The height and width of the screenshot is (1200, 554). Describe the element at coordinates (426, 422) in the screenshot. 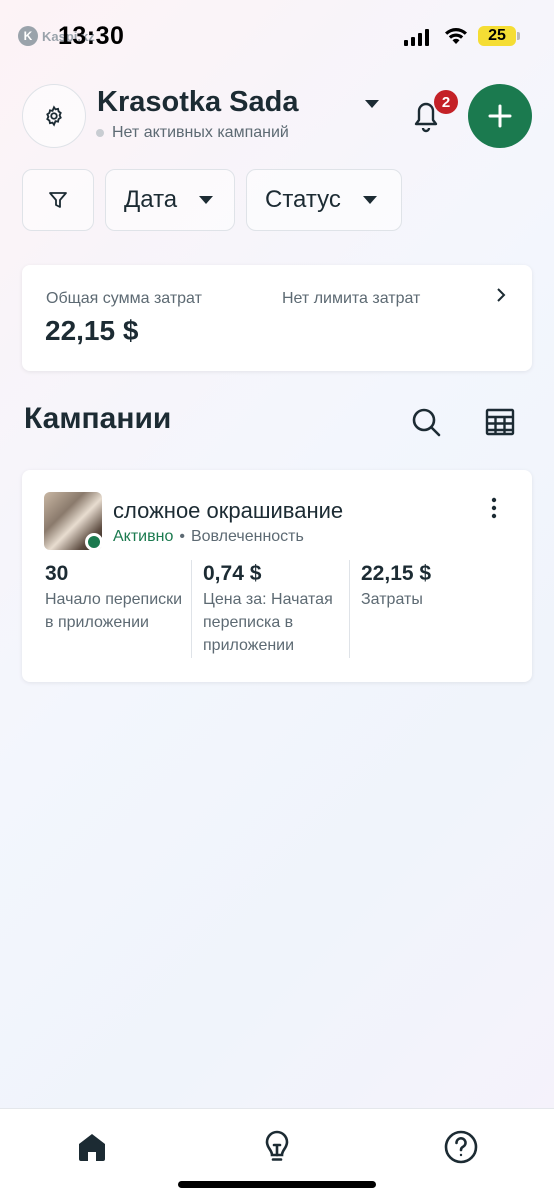

I see `search-icon` at that location.